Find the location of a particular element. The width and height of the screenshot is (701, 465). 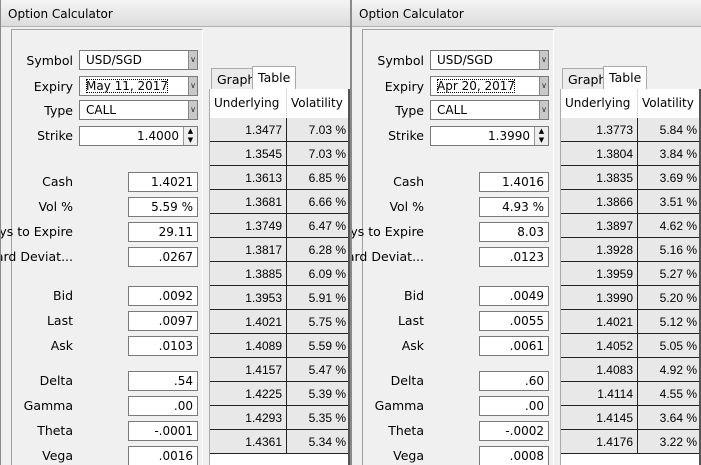

theta-field: -.0002 is located at coordinates (514, 431).